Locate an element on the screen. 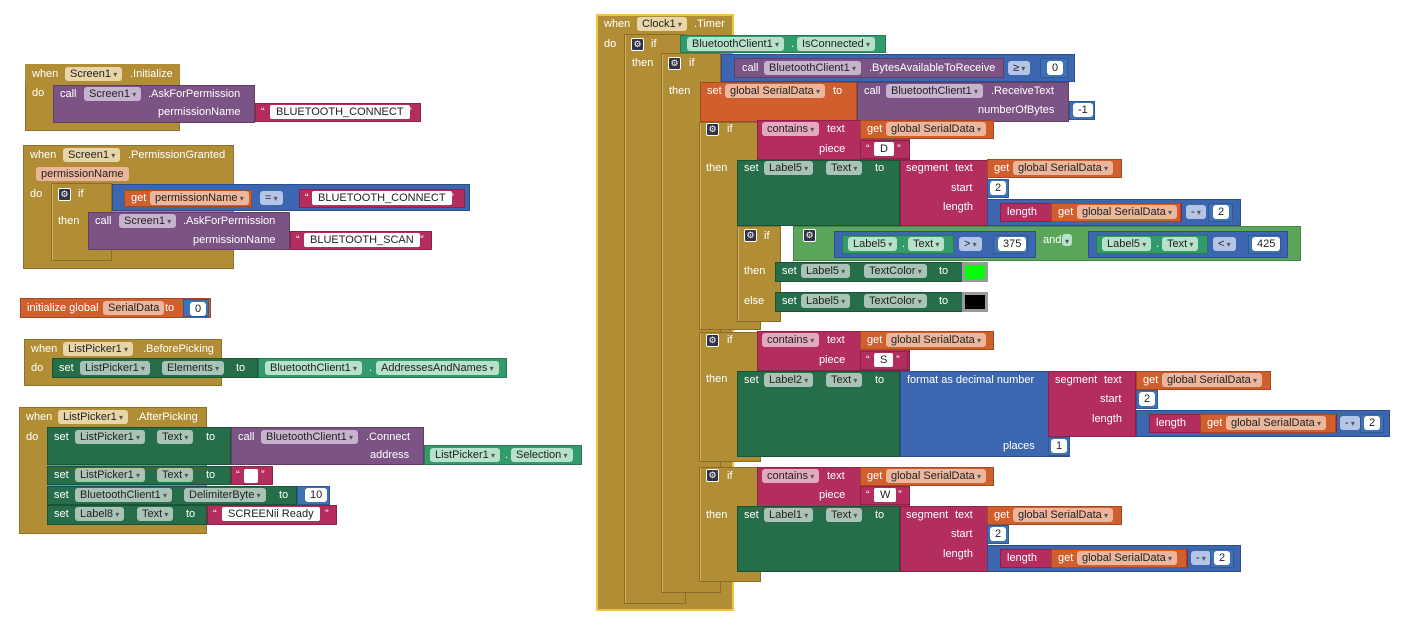  kw-call: call is located at coordinates (68, 94).